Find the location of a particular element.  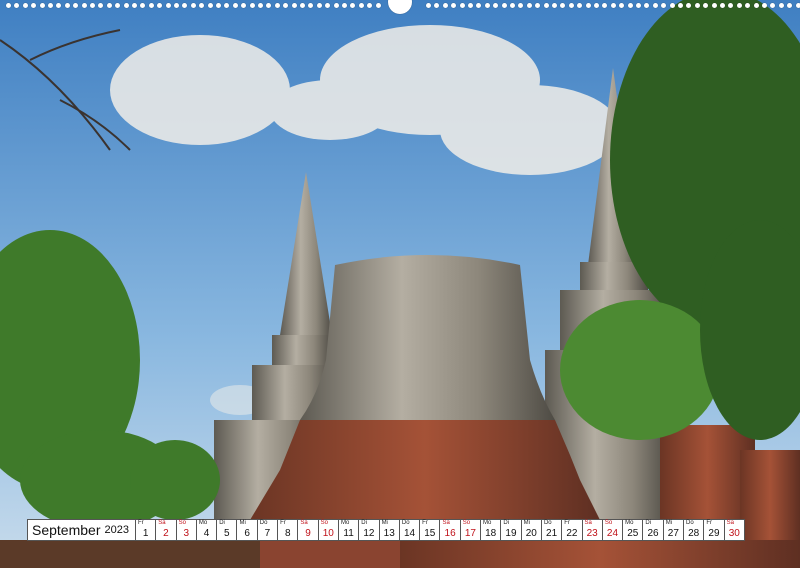

day-number: 3 is located at coordinates (186, 533).